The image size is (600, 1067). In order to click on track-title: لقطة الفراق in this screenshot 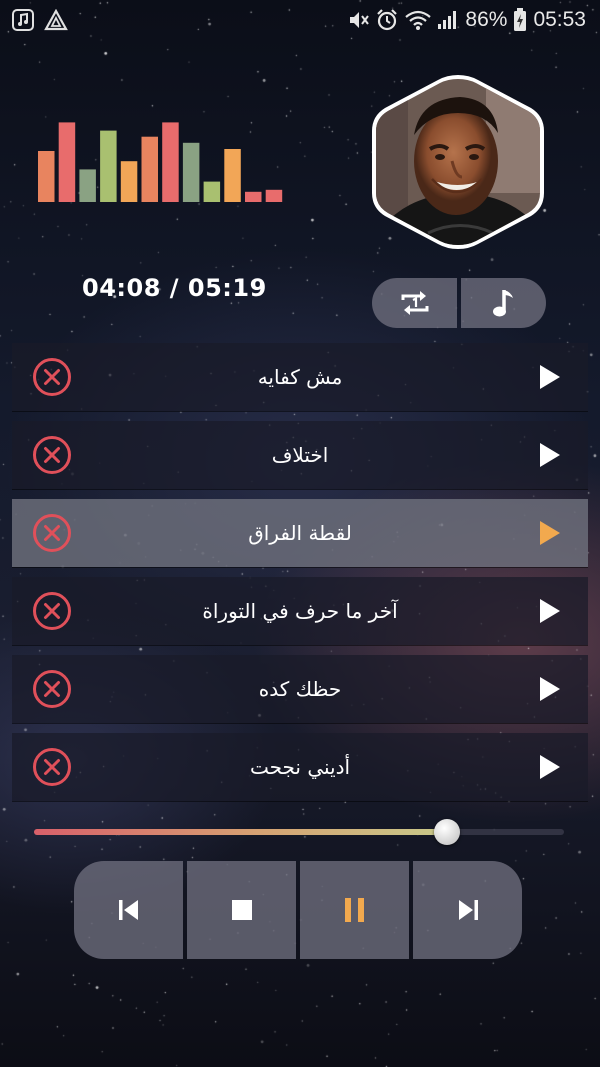, I will do `click(300, 533)`.